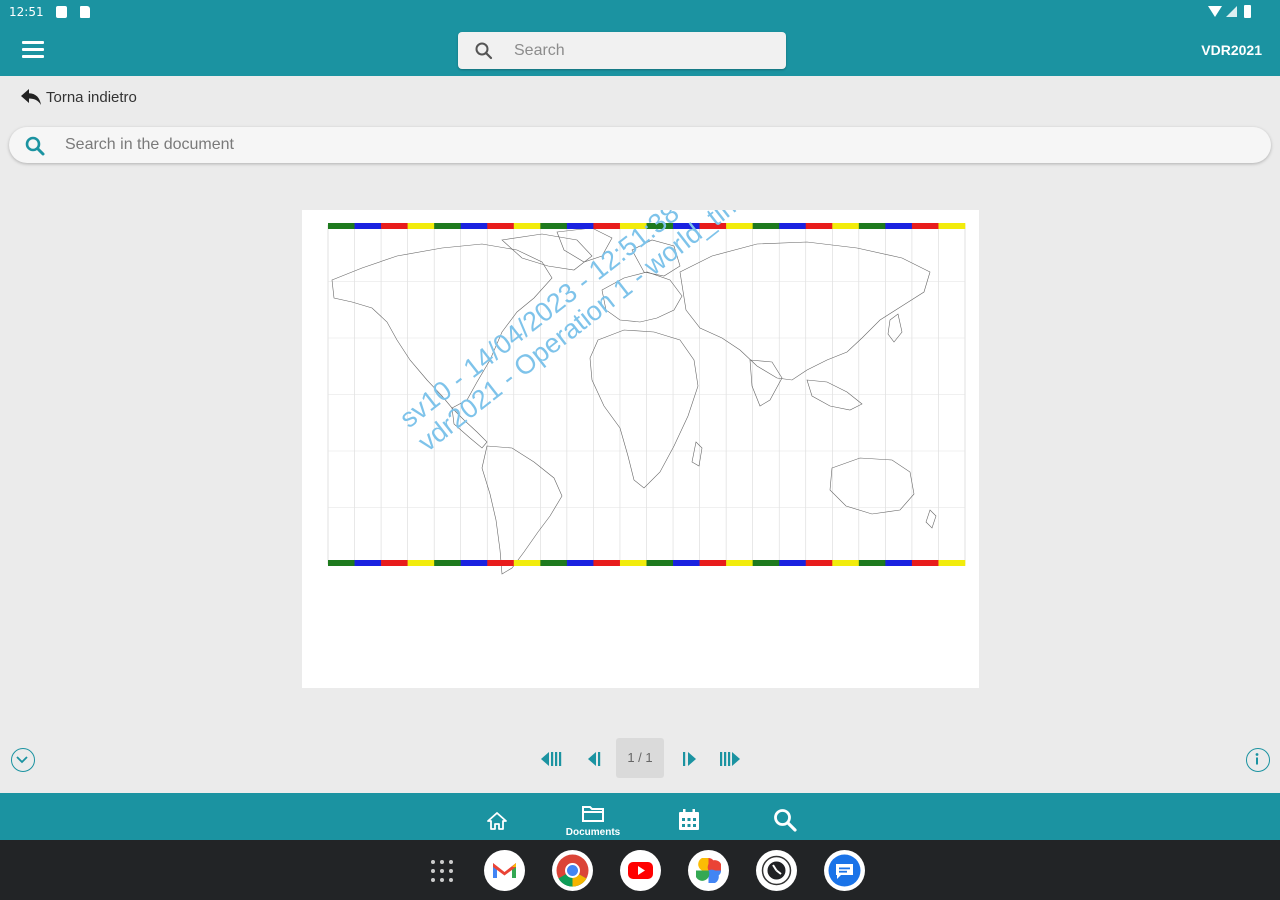 Image resolution: width=1280 pixels, height=900 pixels. I want to click on clock-app-icon, so click(776, 870).